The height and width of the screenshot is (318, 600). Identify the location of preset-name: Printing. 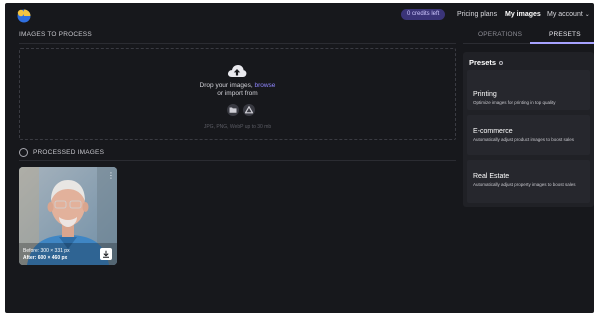
(485, 94).